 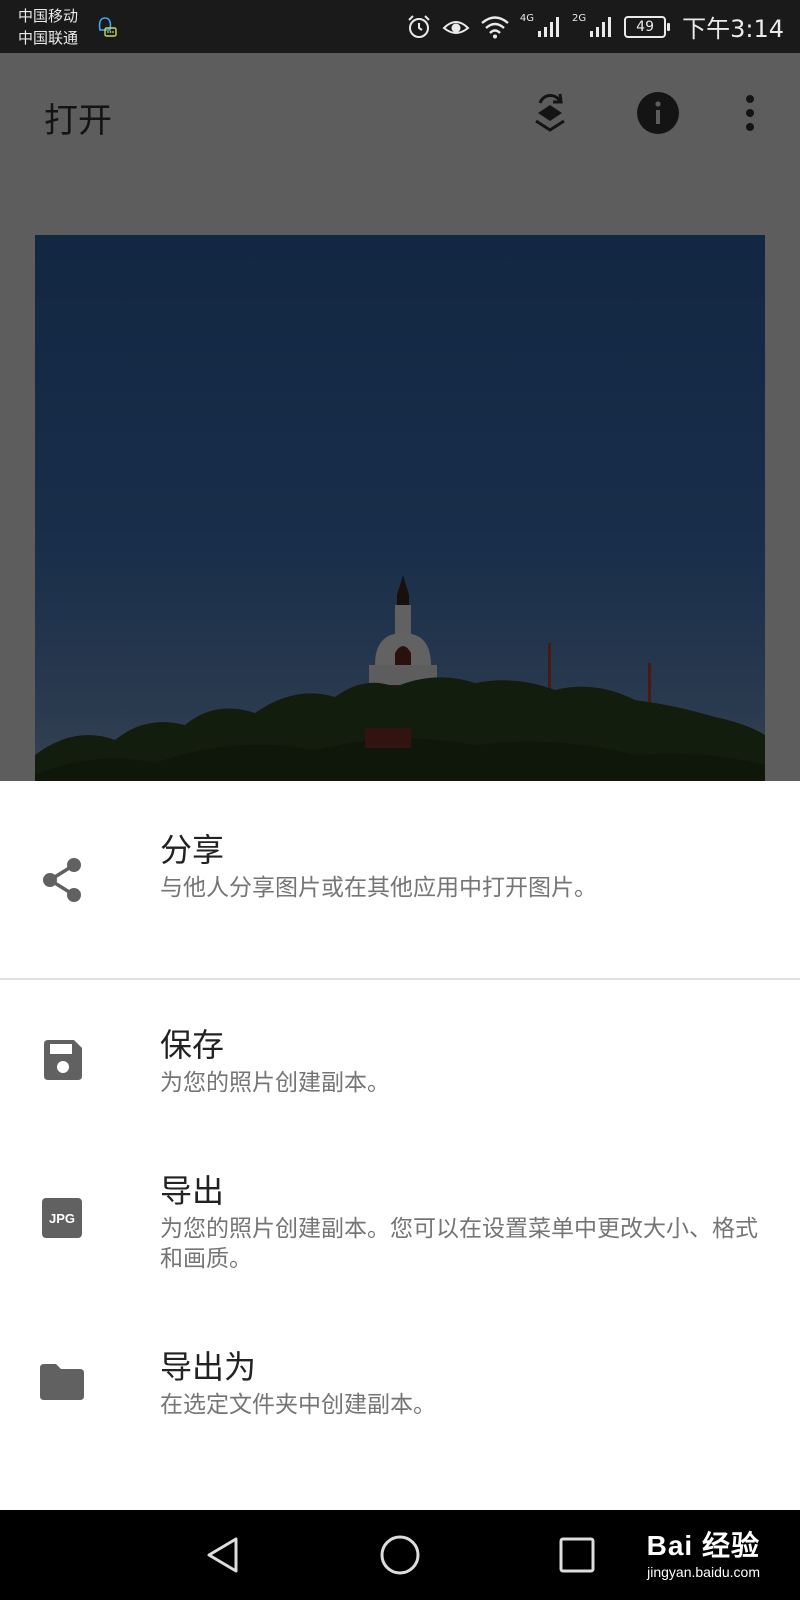 What do you see at coordinates (62, 1382) in the screenshot?
I see `folder-icon` at bounding box center [62, 1382].